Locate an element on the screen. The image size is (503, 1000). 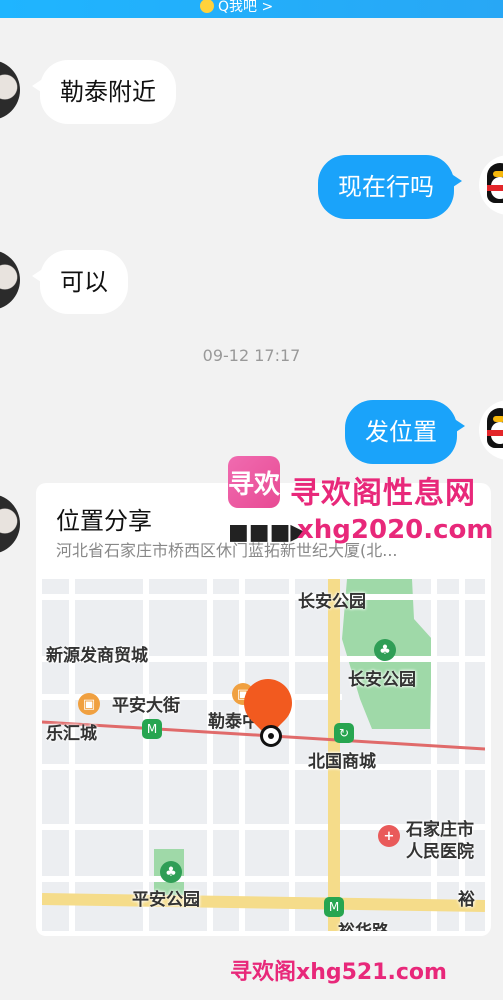
location-dot-icon is located at coordinates (271, 736).